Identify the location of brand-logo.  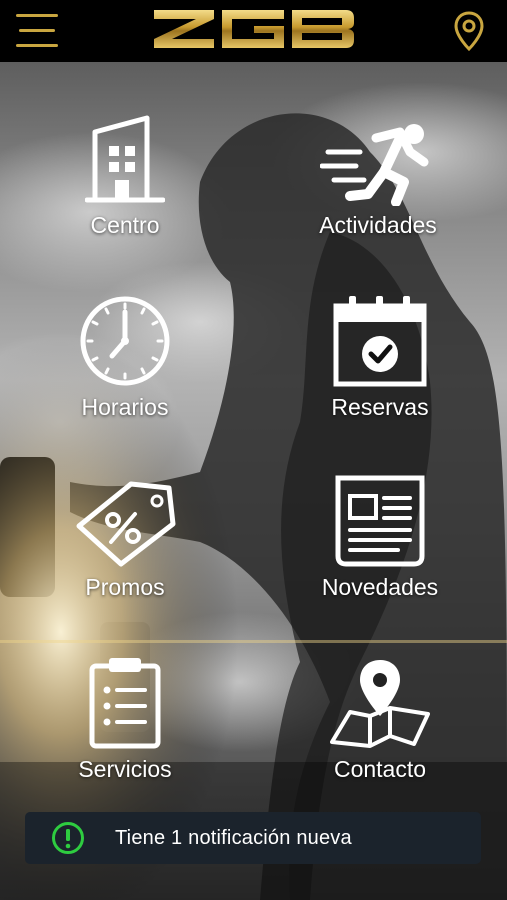
(254, 29).